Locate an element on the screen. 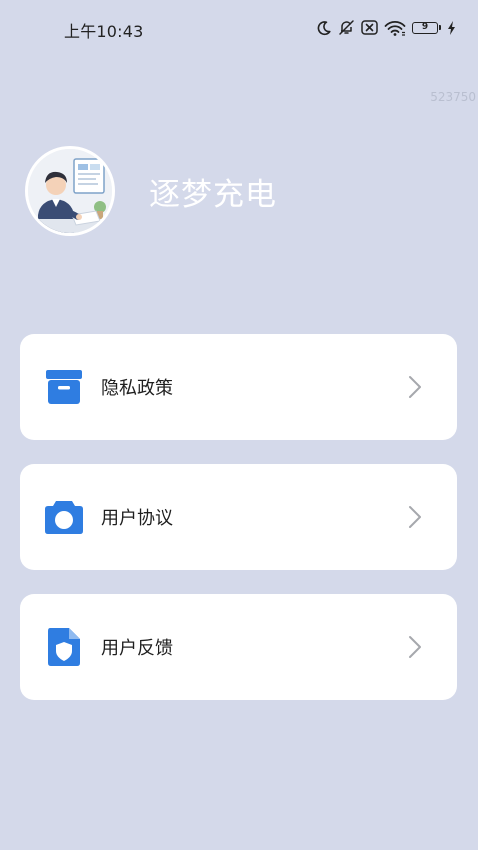 Image resolution: width=478 pixels, height=850 pixels. muted-bell-icon is located at coordinates (346, 27).